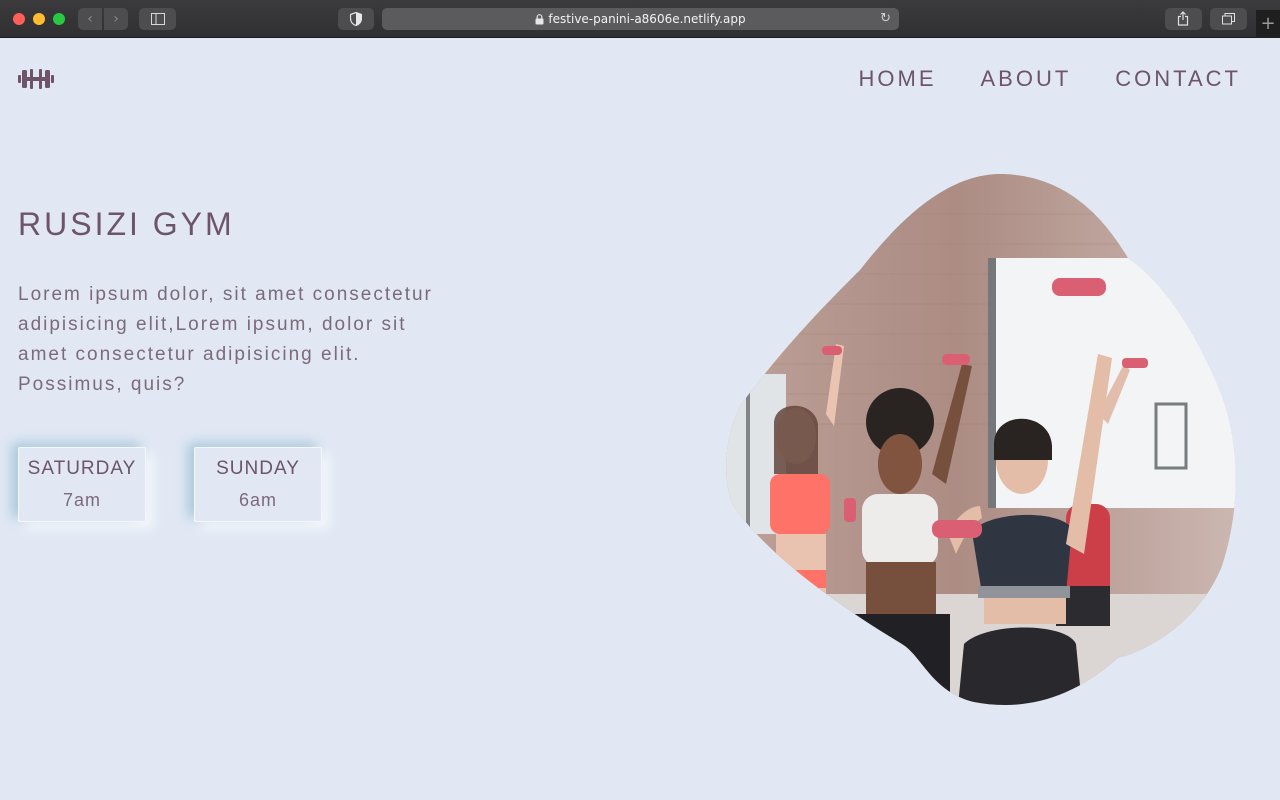  Describe the element at coordinates (898, 79) in the screenshot. I see `nav-item-home: HOME` at that location.